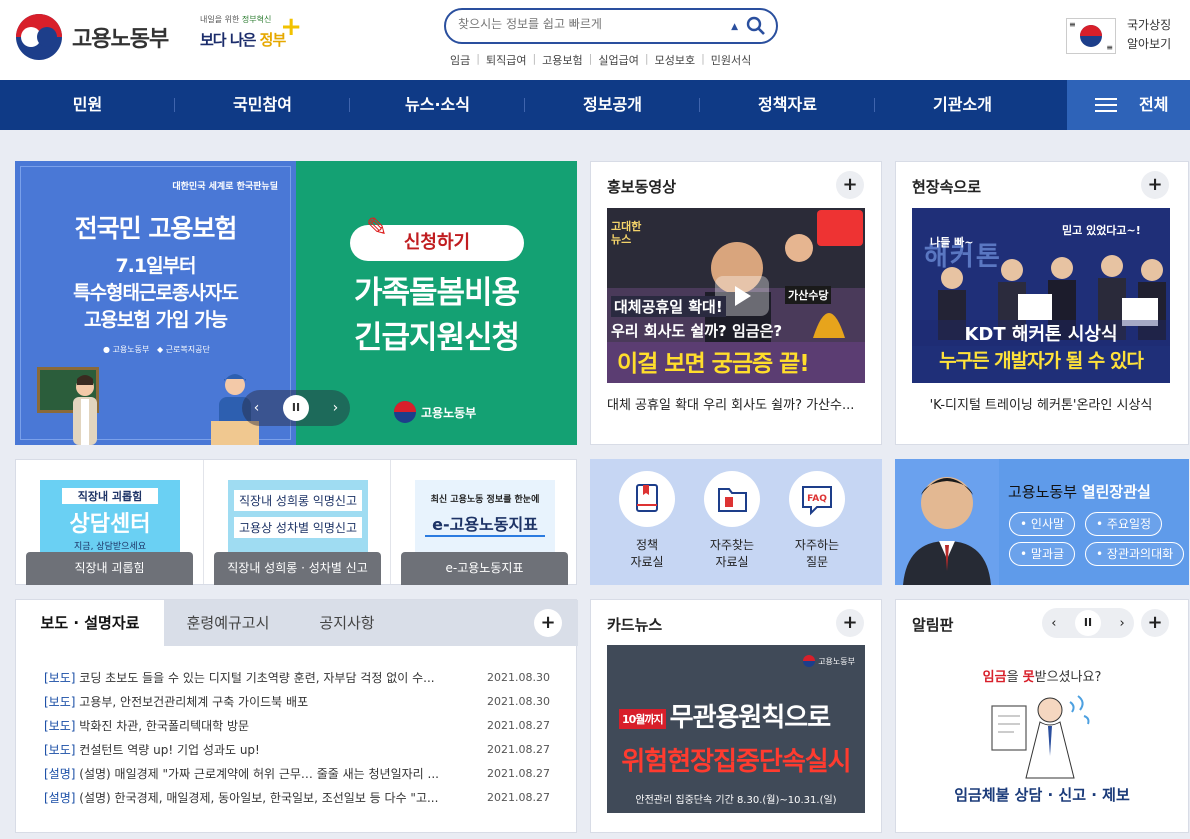 This screenshot has width=1190, height=839. I want to click on panel-title: 카드뉴스, so click(635, 625).